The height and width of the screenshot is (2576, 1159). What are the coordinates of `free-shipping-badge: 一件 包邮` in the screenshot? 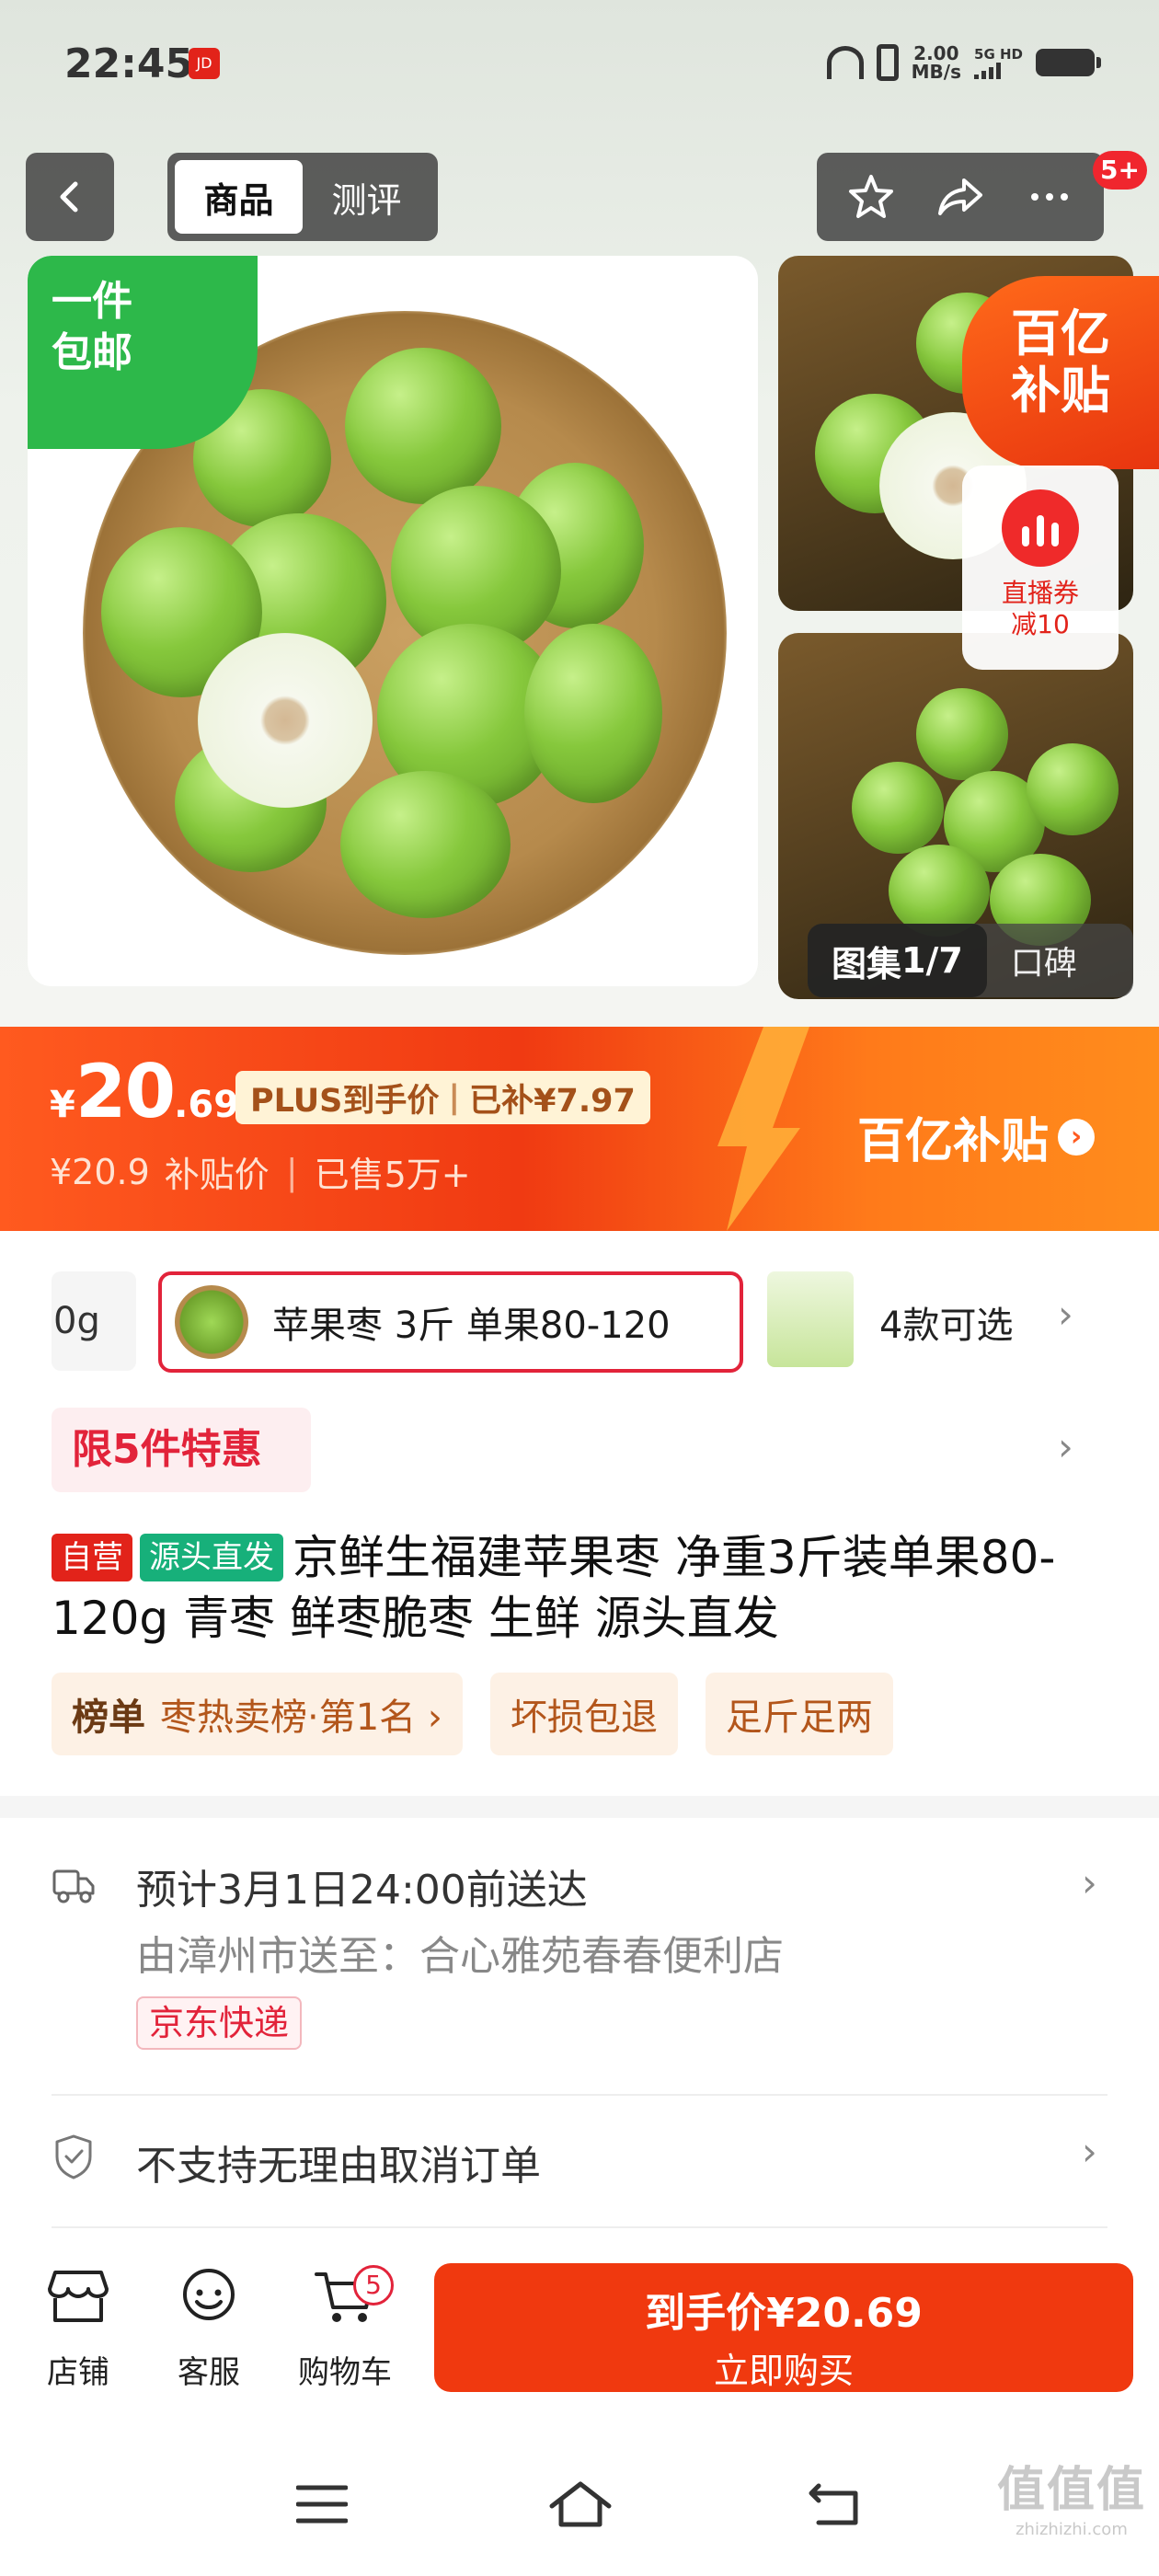 It's located at (143, 352).